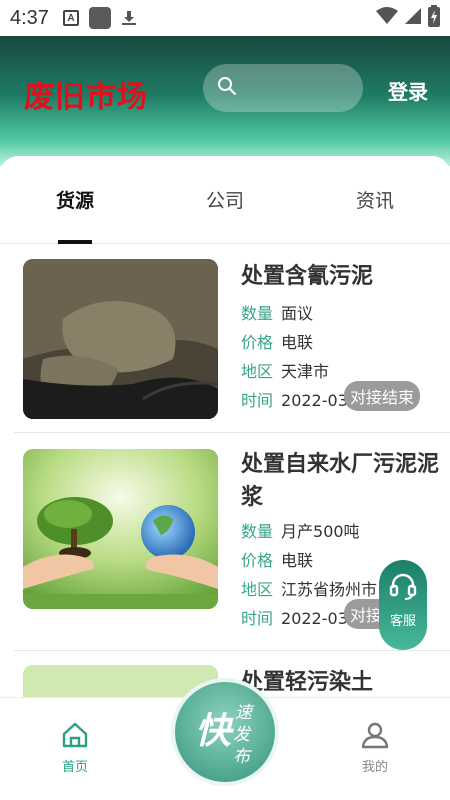 This screenshot has width=450, height=800. What do you see at coordinates (382, 396) in the screenshot?
I see `status-badge: 对接结束` at bounding box center [382, 396].